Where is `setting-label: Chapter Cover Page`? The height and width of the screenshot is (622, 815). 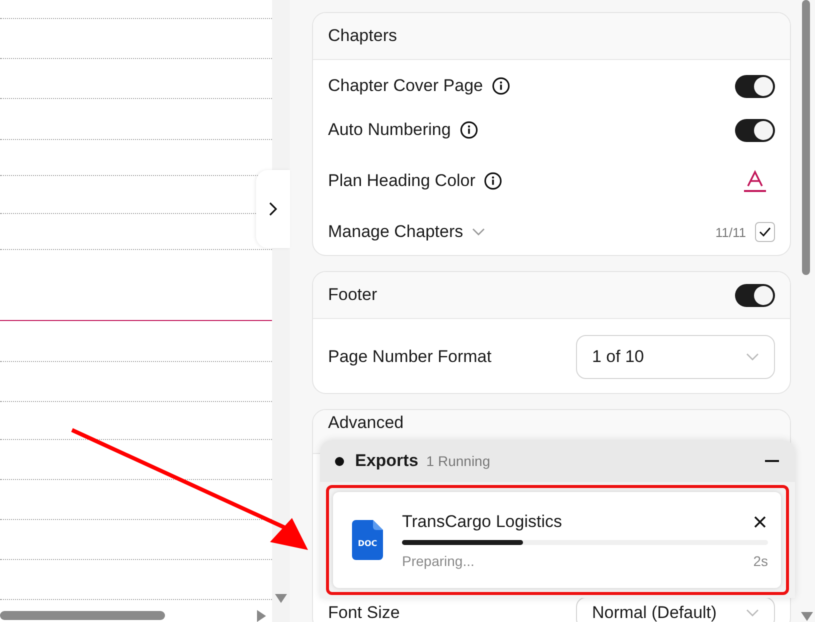
setting-label: Chapter Cover Page is located at coordinates (405, 86).